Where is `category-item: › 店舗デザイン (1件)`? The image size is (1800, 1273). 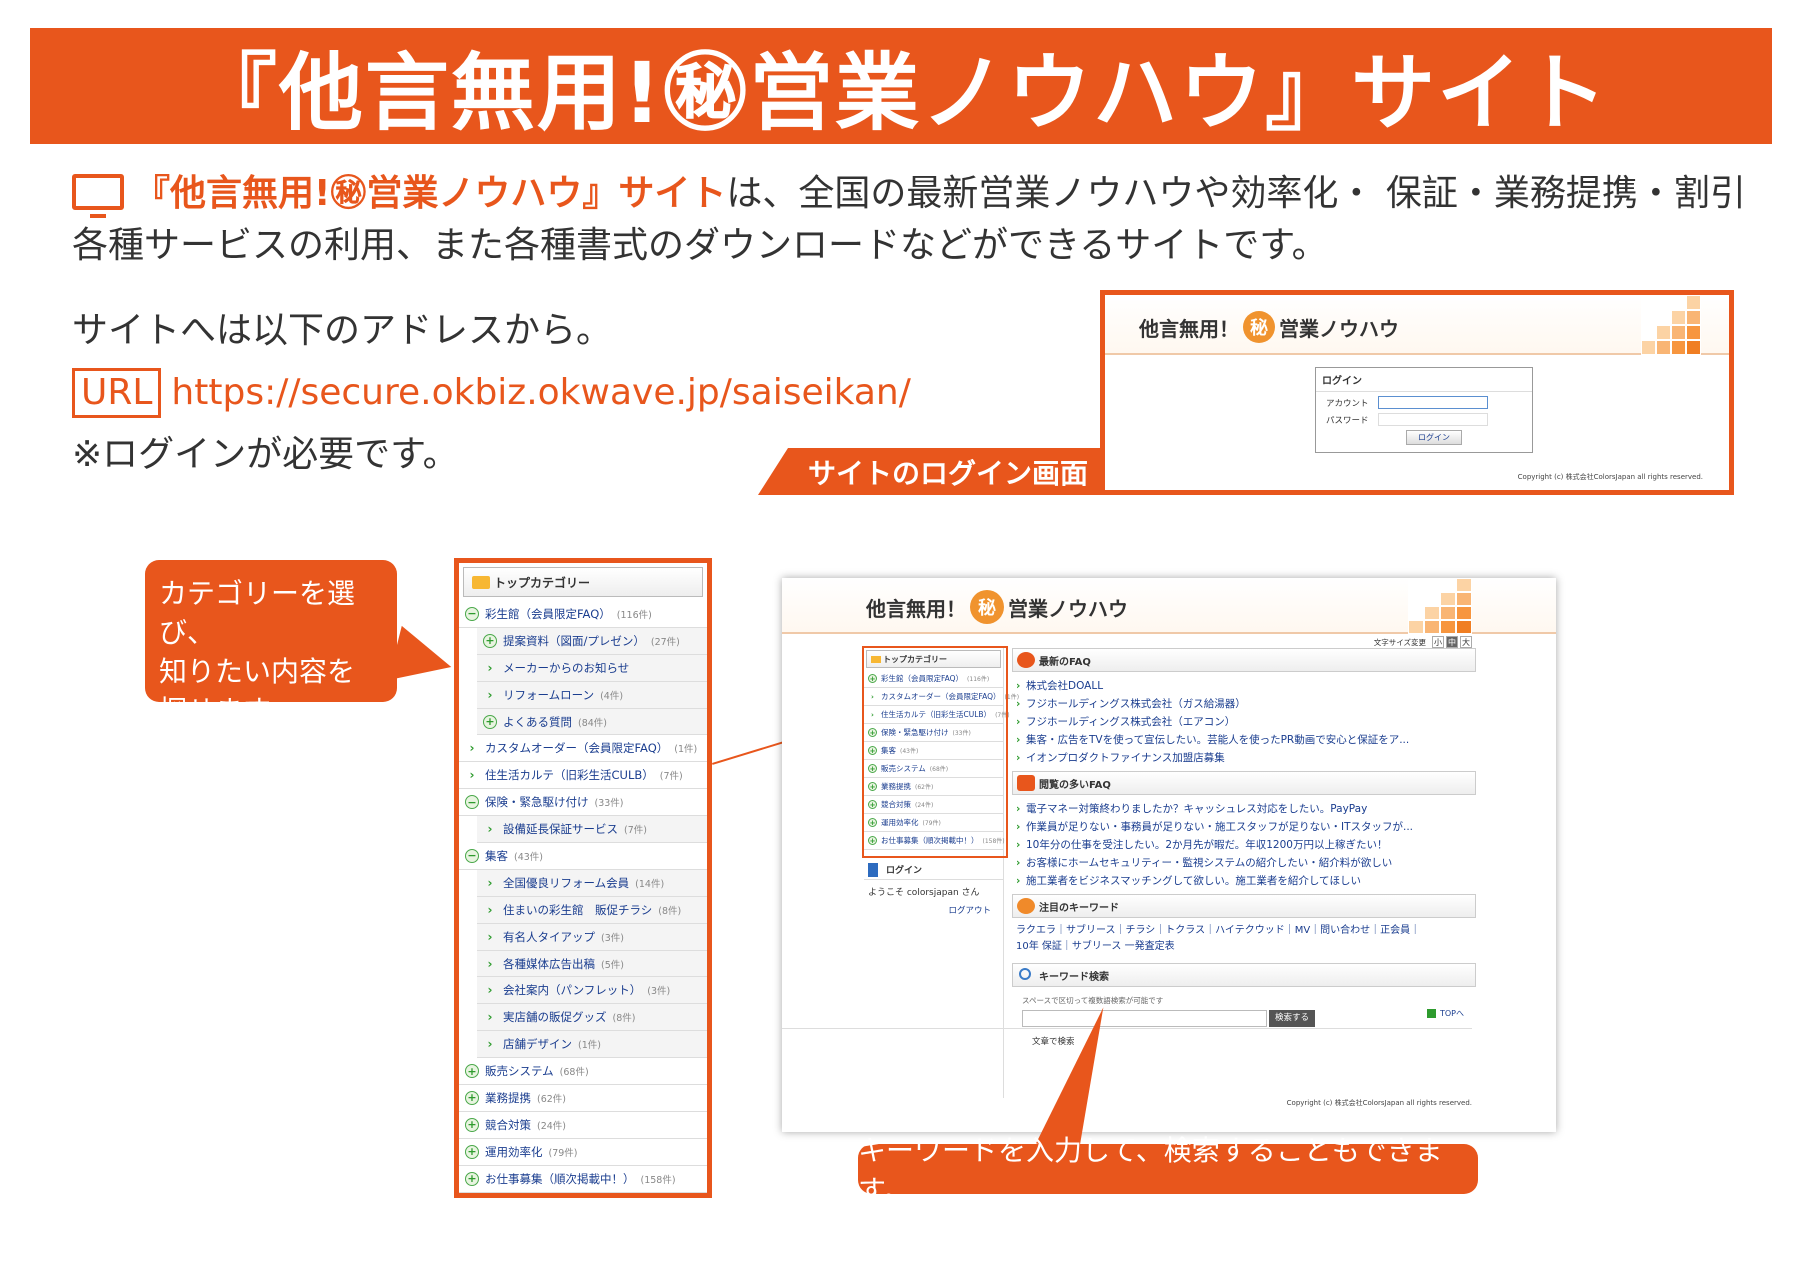
category-item: › 店舗デザイン (1件) is located at coordinates (592, 1045).